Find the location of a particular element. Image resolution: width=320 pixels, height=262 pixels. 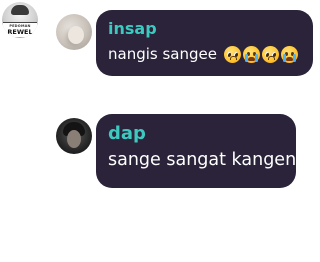

message-content: sange sangat kangen is located at coordinates (202, 160).